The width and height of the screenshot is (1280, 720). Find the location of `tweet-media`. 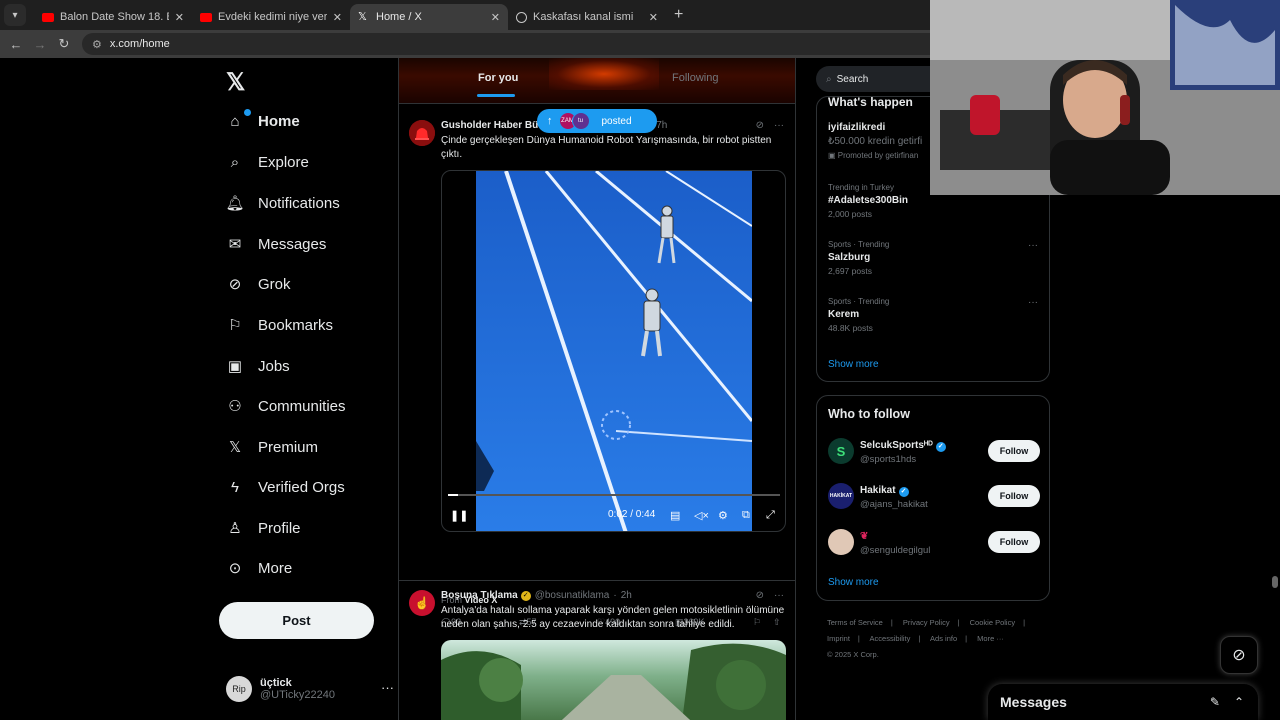

tweet-media is located at coordinates (613, 680).